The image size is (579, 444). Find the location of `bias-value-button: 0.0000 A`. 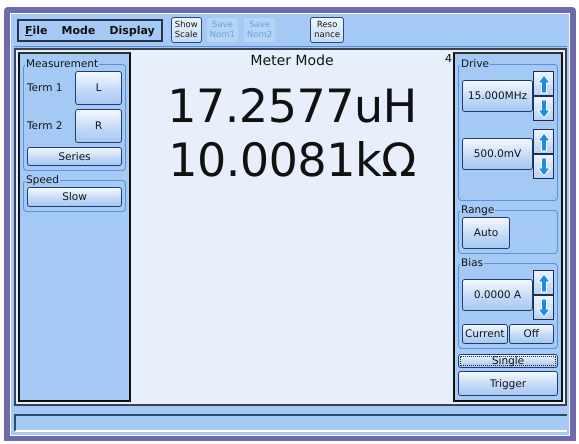

bias-value-button: 0.0000 A is located at coordinates (497, 295).